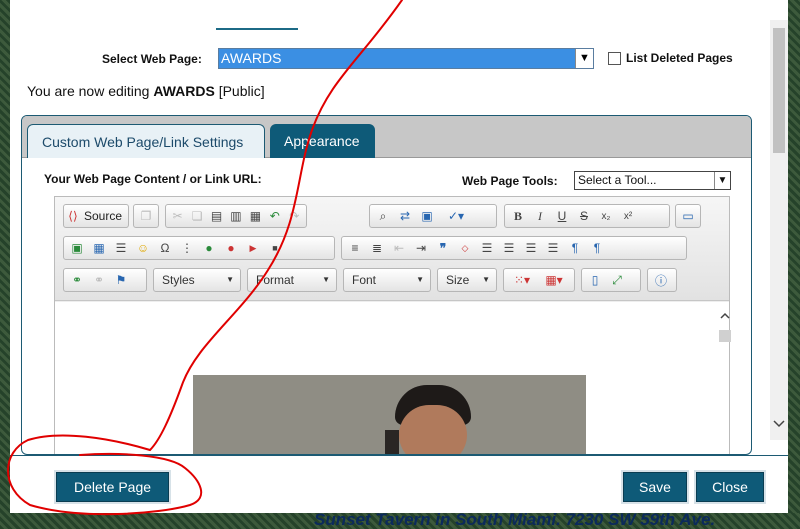 This screenshot has height=529, width=800. Describe the element at coordinates (387, 280) in the screenshot. I see `font-dropdown: Font ▼` at that location.